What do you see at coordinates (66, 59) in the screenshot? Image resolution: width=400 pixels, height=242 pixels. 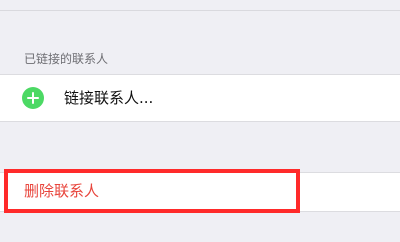 I see `section-header-linked-contacts: 已链接的联系人` at bounding box center [66, 59].